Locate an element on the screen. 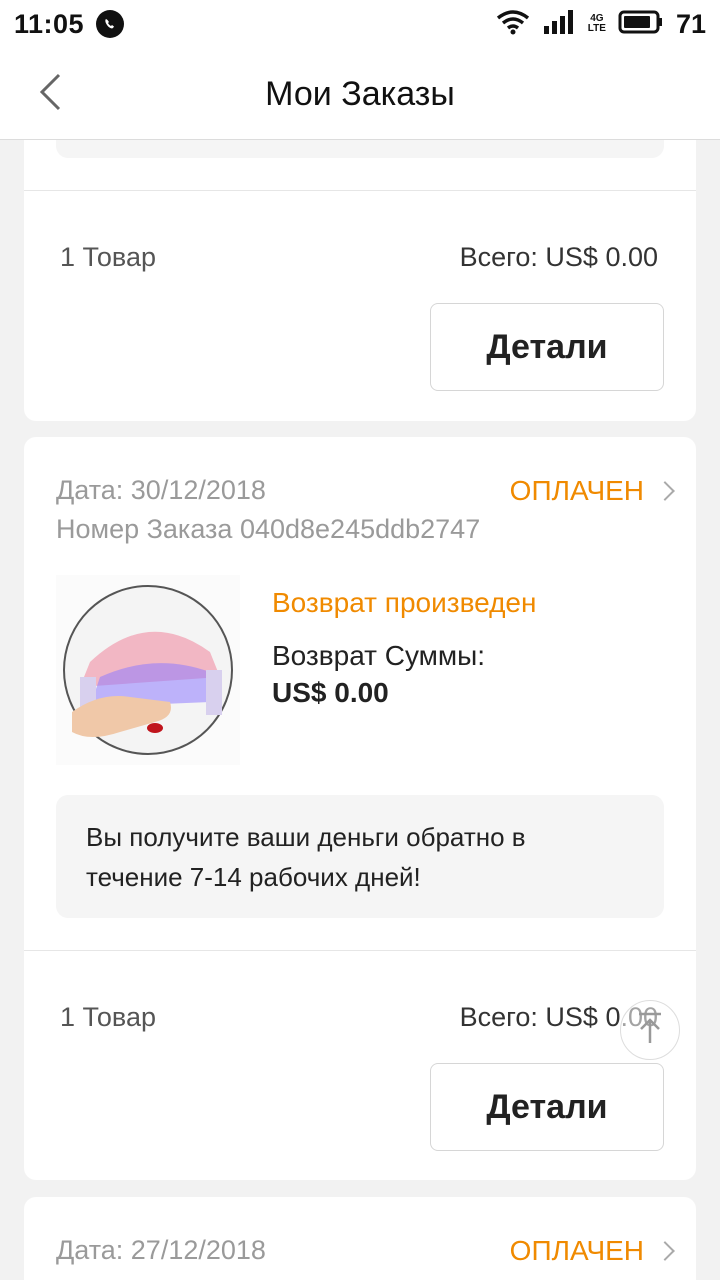 The height and width of the screenshot is (1280, 720). order-total: Всего: US$ 0.00 is located at coordinates (558, 257).